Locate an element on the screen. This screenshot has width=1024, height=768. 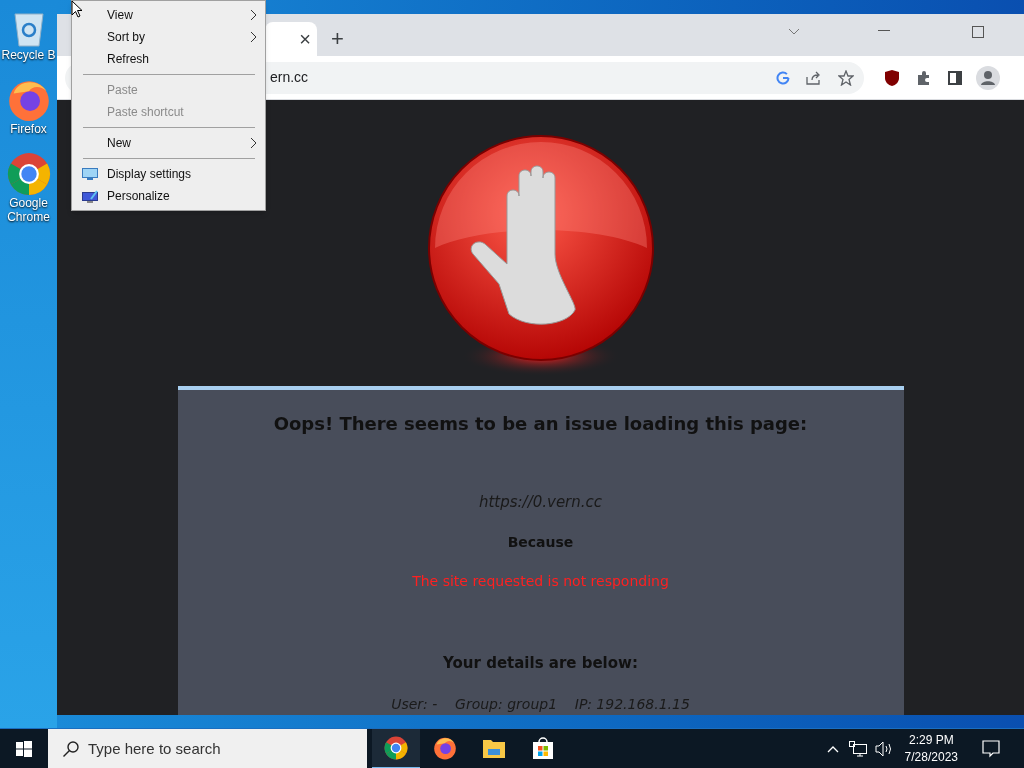
network-icon is located at coordinates (857, 748).